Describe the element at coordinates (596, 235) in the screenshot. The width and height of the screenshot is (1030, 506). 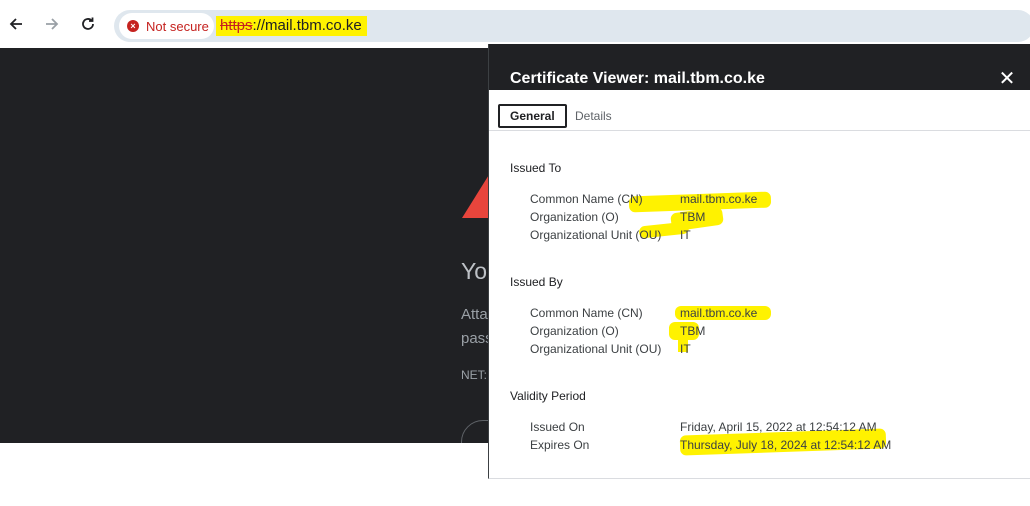
I see `issued-to-ou-label: Organizational Unit (OU)` at that location.